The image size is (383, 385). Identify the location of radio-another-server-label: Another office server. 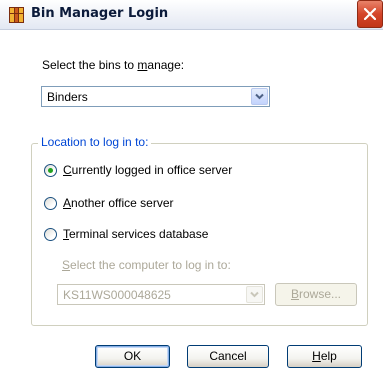
(118, 203).